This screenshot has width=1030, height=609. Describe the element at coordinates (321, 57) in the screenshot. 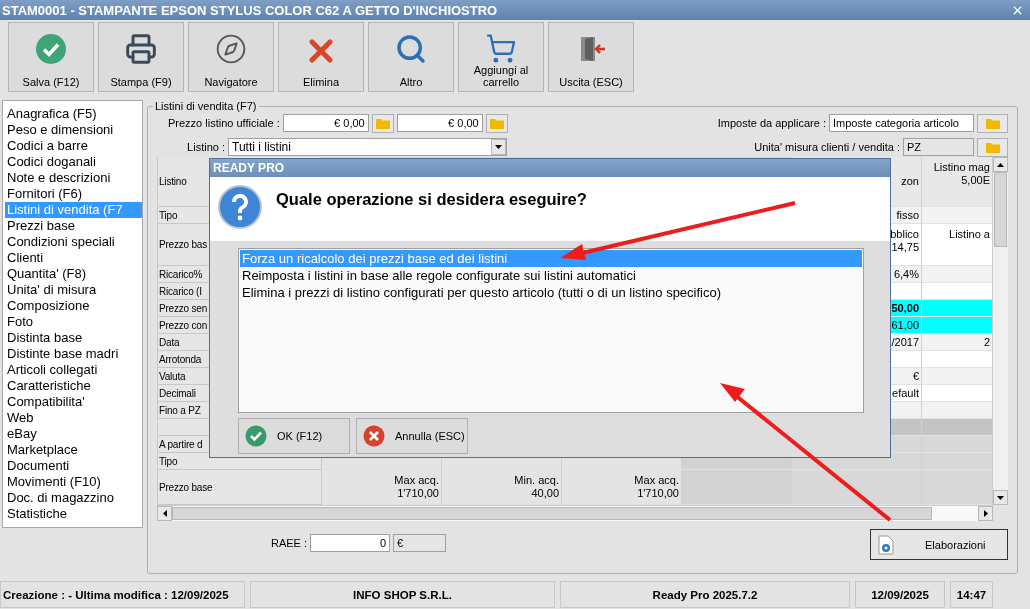

I see `toolbar-button: Elimina` at that location.